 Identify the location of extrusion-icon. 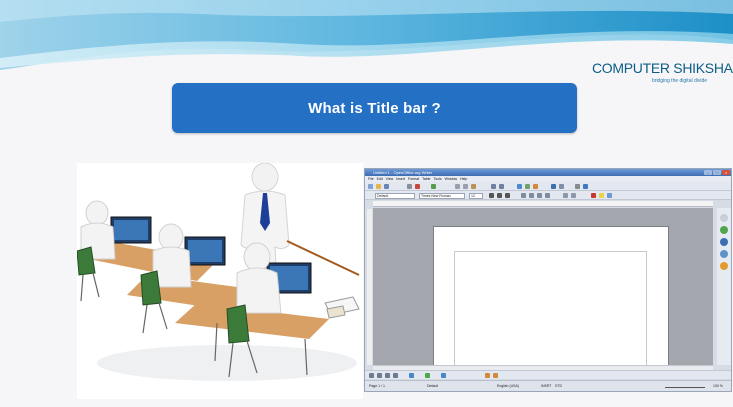
(495, 375).